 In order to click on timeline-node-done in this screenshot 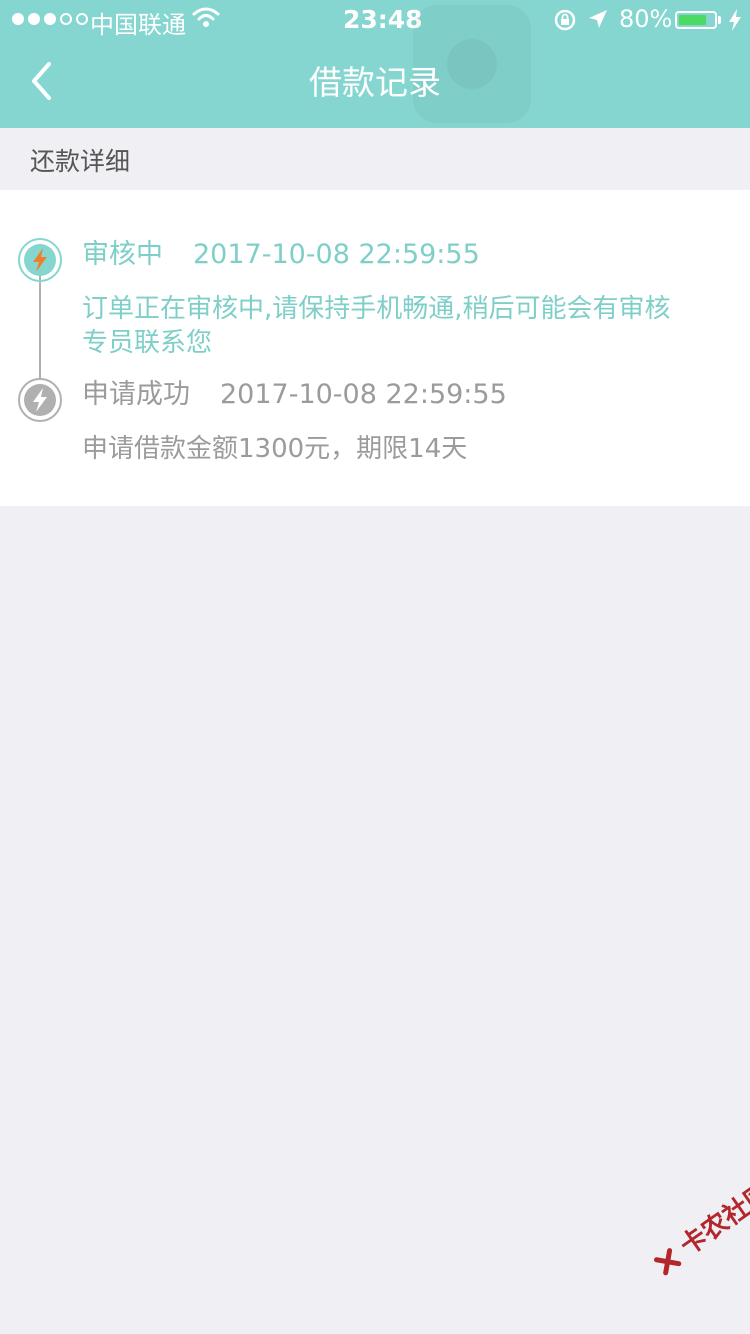, I will do `click(40, 400)`.